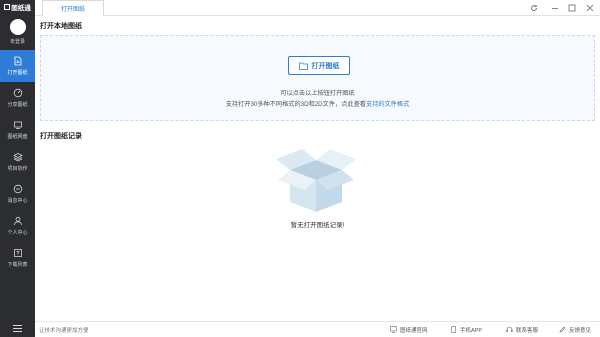  What do you see at coordinates (61, 136) in the screenshot?
I see `records-section-title: 打开图纸记录` at bounding box center [61, 136].